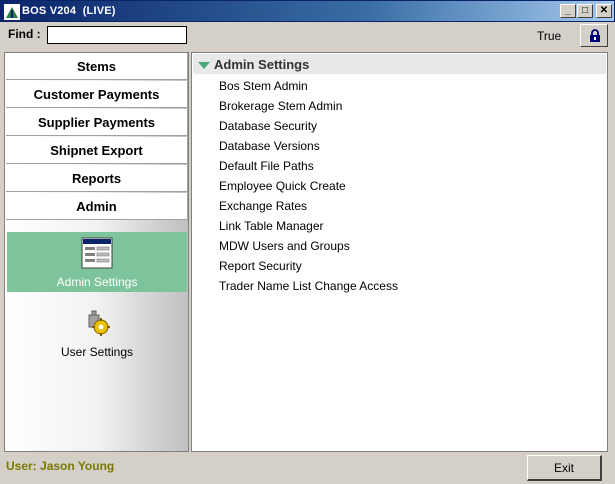 This screenshot has width=615, height=484. Describe the element at coordinates (97, 352) in the screenshot. I see `nav-subitem-label: User Settings` at that location.